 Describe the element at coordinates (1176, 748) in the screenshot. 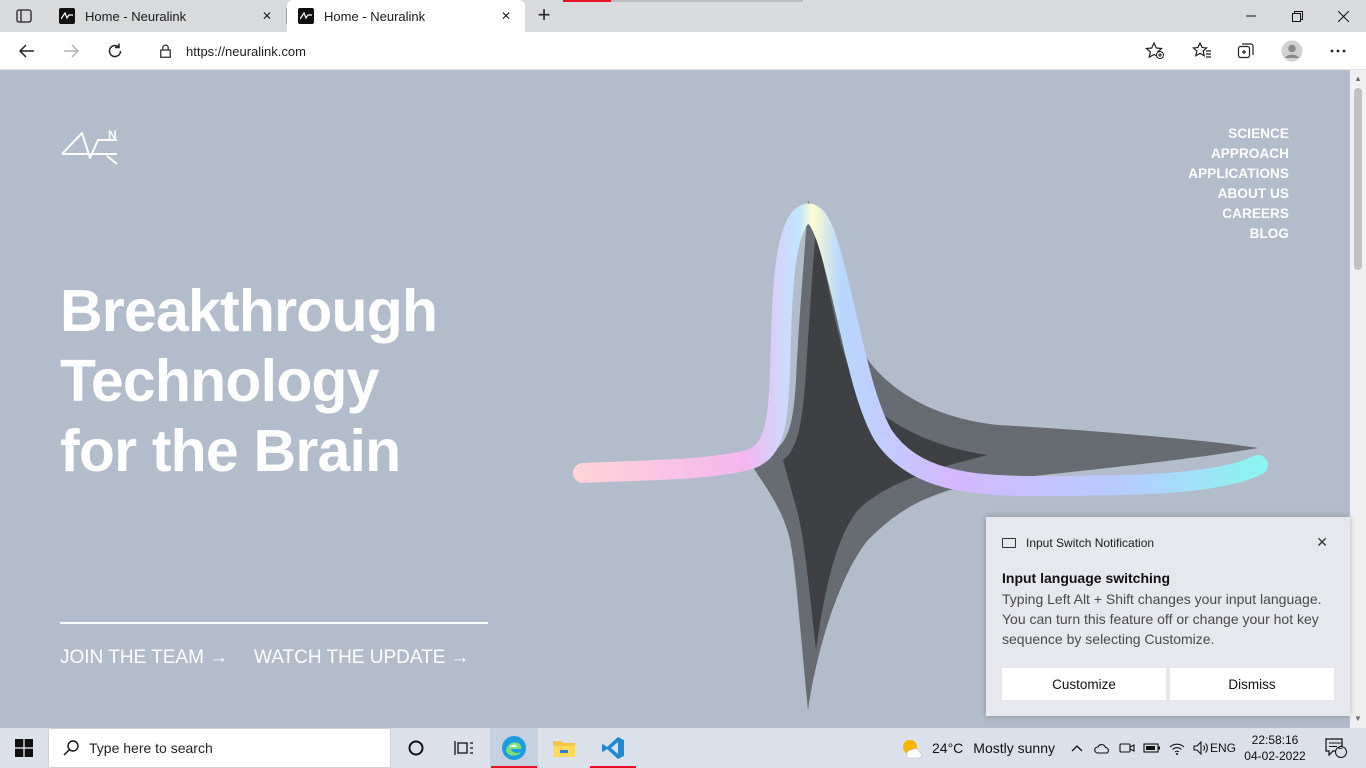

I see `wifi-icon` at that location.